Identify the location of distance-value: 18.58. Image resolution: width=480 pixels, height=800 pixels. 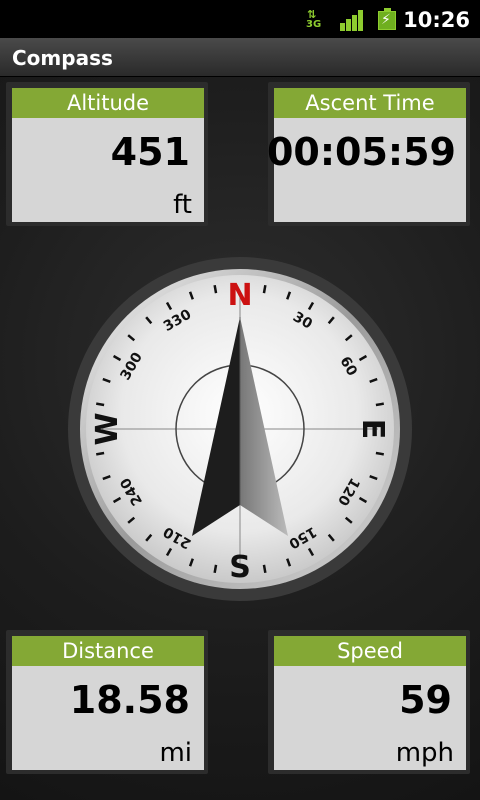
(129, 700).